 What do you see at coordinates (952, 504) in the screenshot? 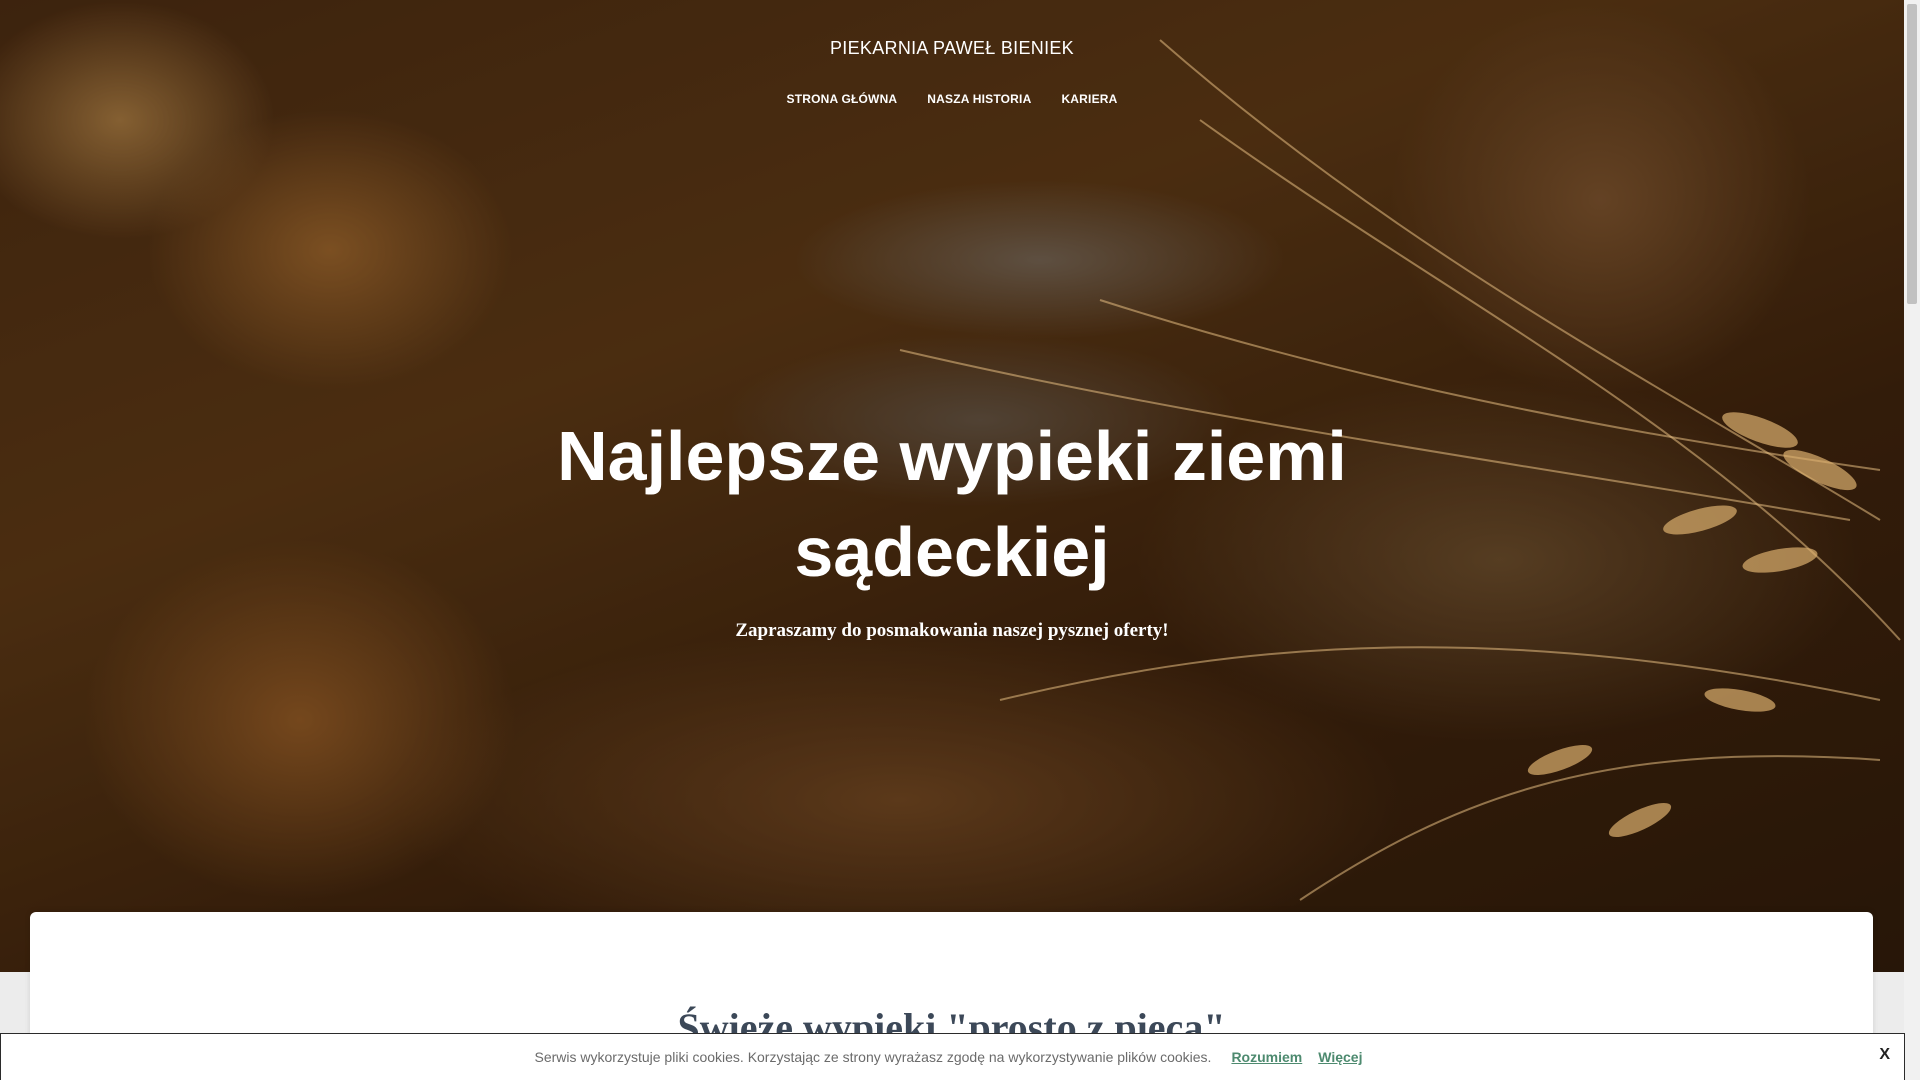
I see `hero-headline: Najlepsze wypieki ziemi sądeckiej` at bounding box center [952, 504].